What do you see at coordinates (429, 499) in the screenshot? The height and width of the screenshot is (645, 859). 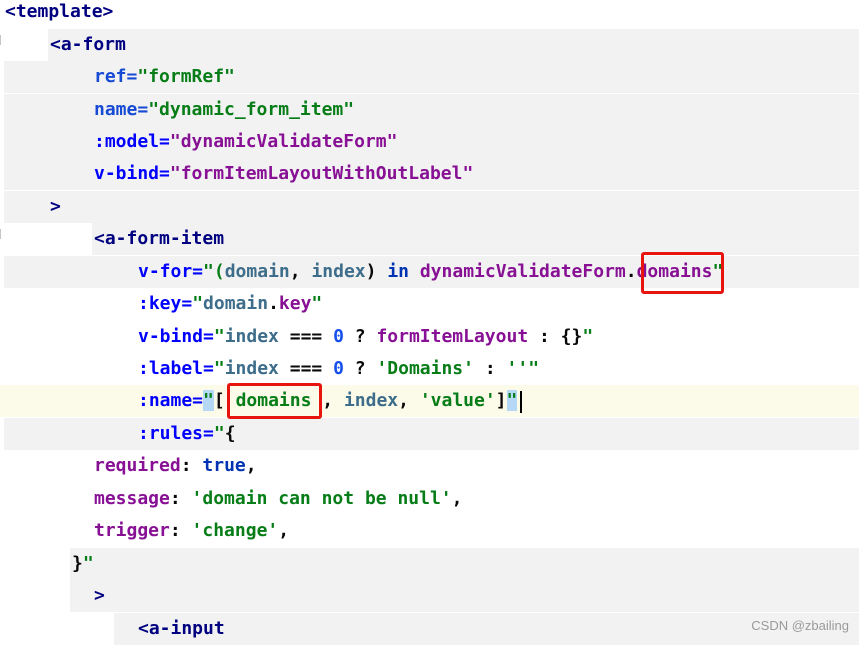 I see `code-line: message: 'domain can not be null',` at bounding box center [429, 499].